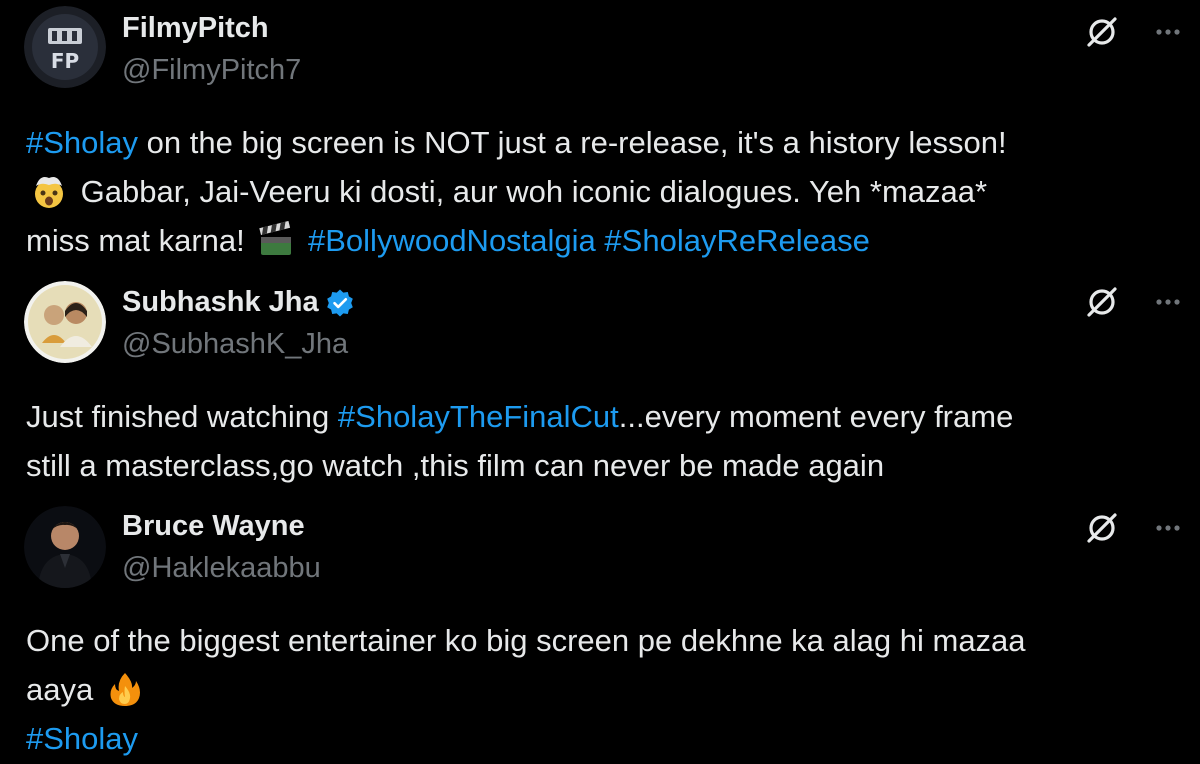 This screenshot has width=1200, height=764. Describe the element at coordinates (220, 302) in the screenshot. I see `display-name-text: Subhashk Jha` at that location.